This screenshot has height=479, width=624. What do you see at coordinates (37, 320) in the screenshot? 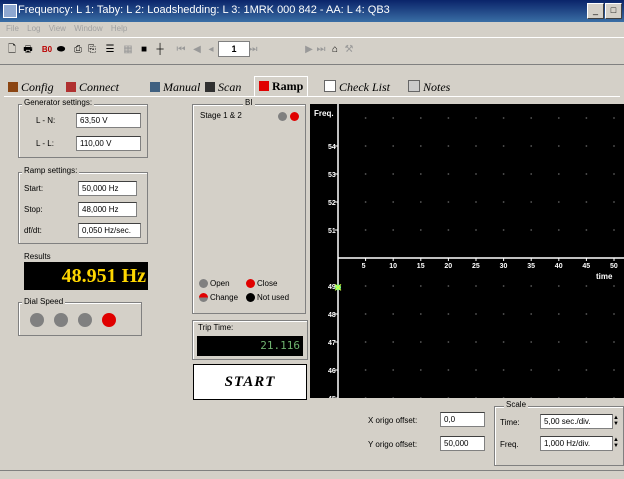
I see `dial-speed-1-button` at bounding box center [37, 320].